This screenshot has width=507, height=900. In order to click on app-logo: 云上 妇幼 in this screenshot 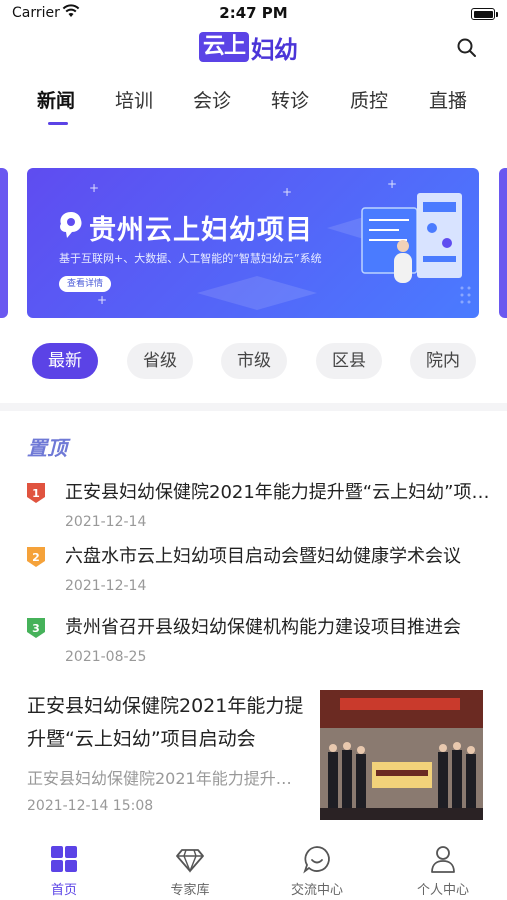, I will do `click(248, 47)`.